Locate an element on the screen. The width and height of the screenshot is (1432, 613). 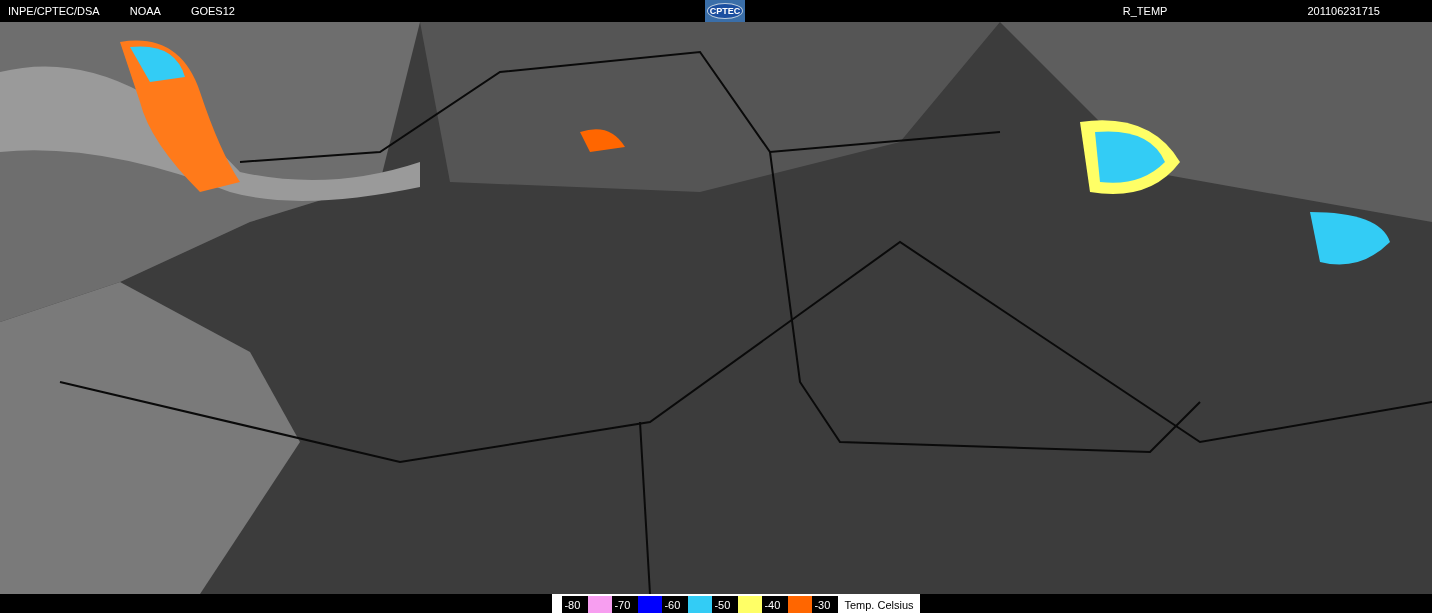
legend-value: -70 is located at coordinates (625, 604).